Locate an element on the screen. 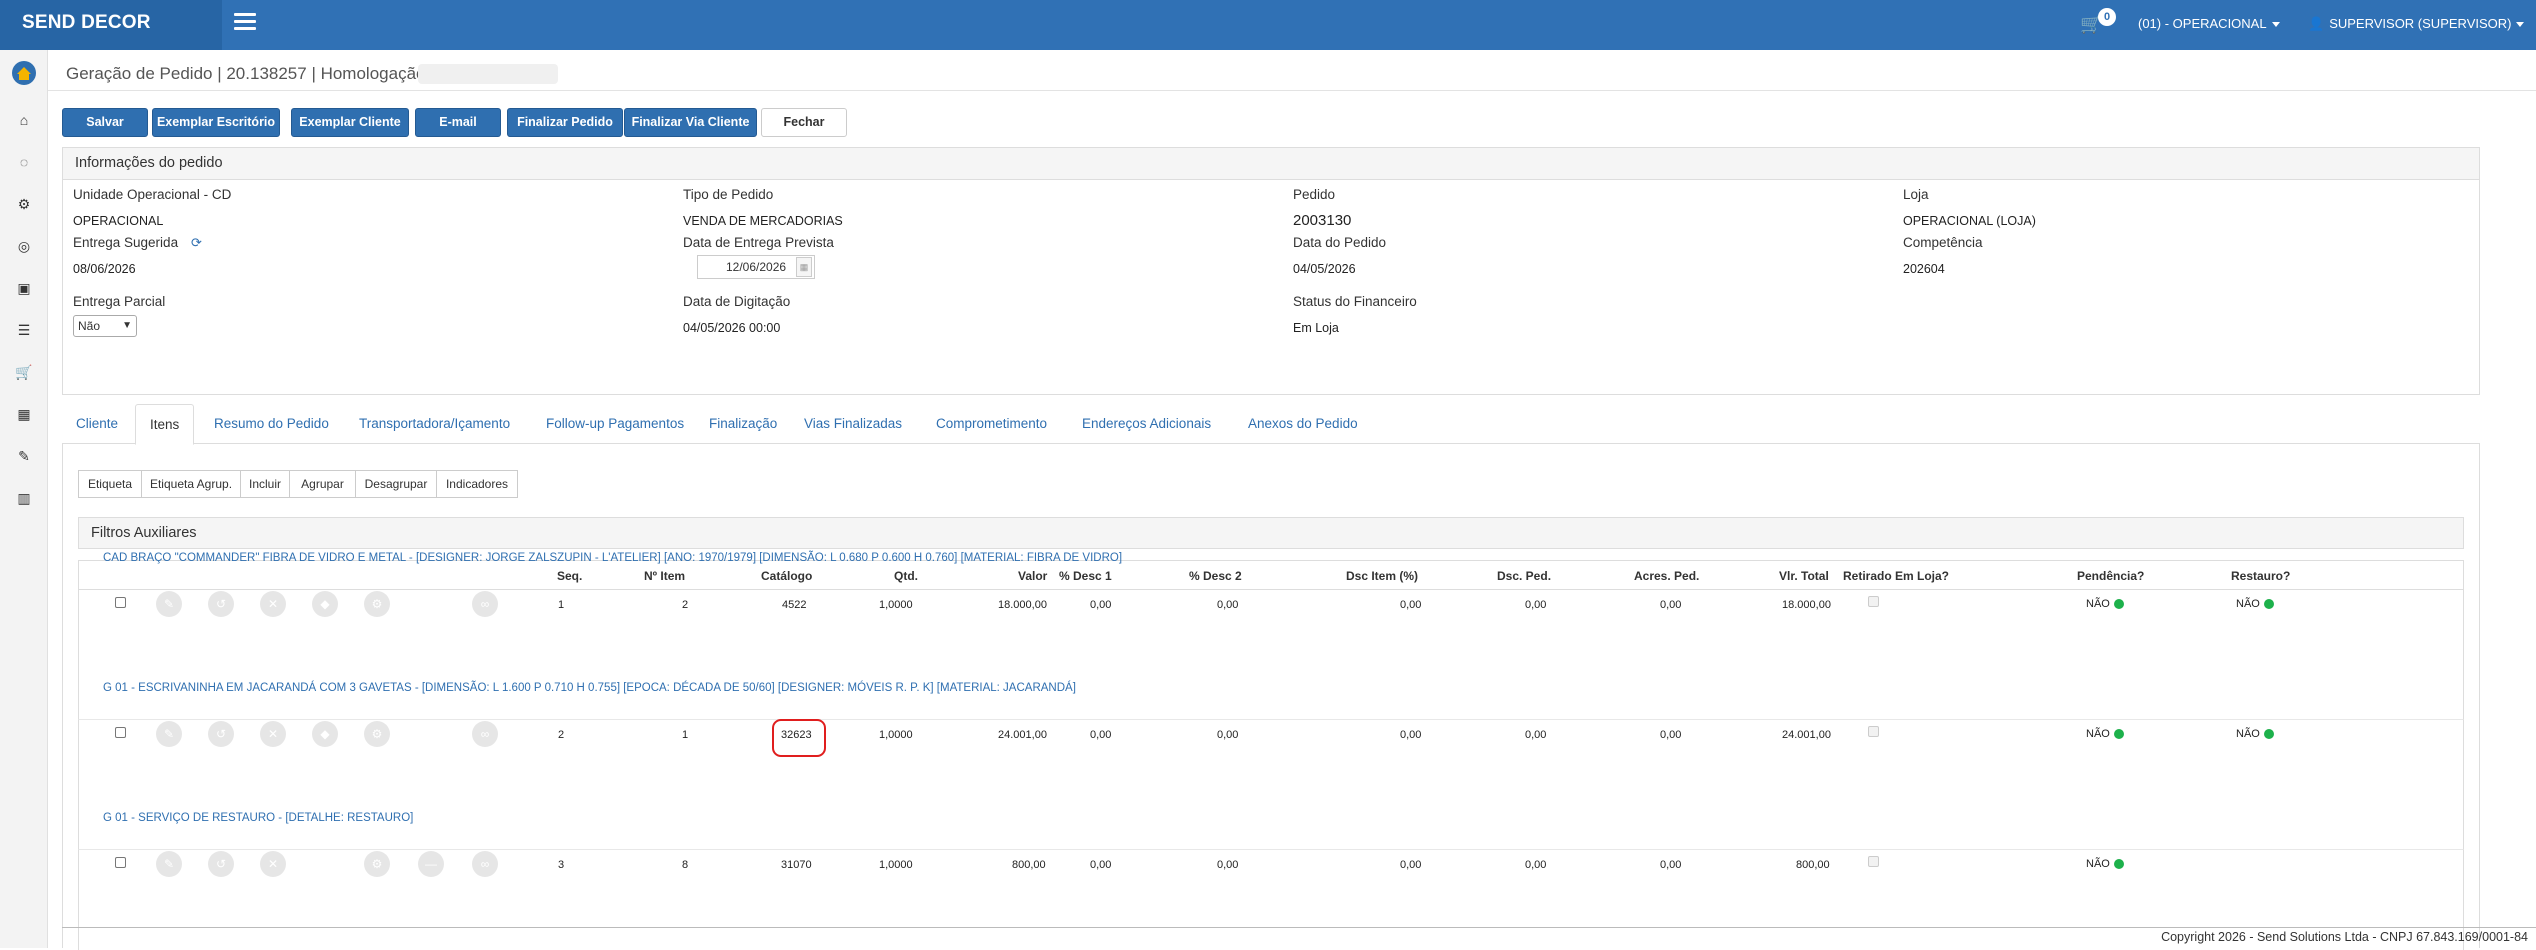  tab-enderecos: Endereços Adicionais is located at coordinates (1146, 424).